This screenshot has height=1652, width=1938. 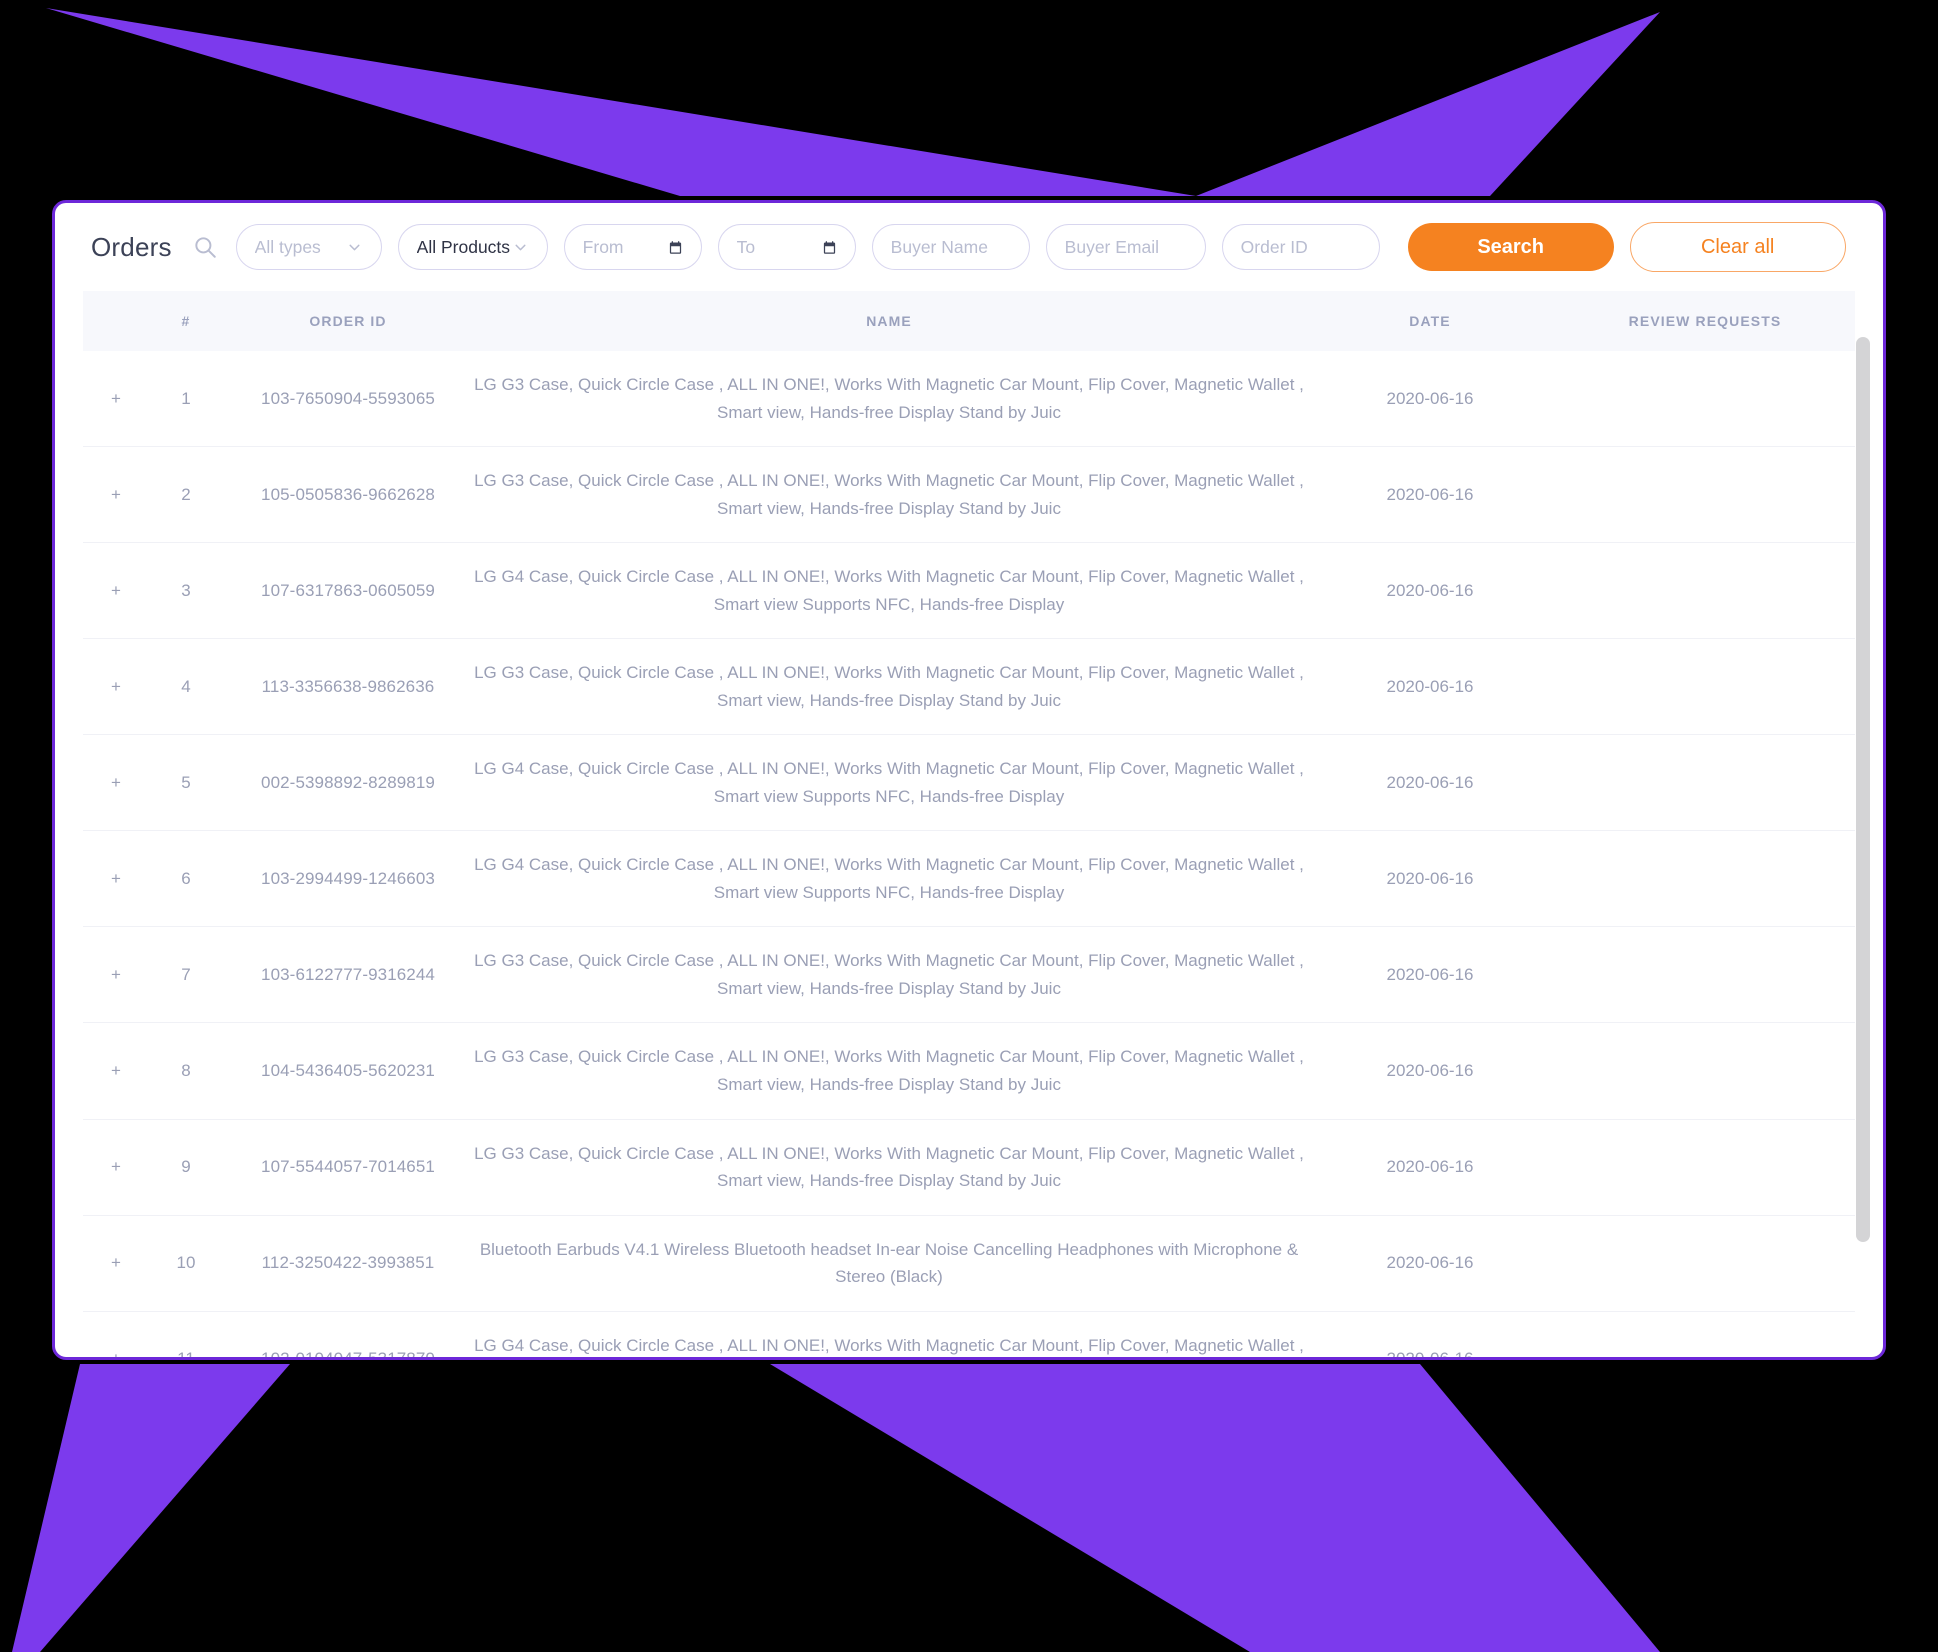 I want to click on buyer-email-input: Buyer Email, so click(x=1125, y=247).